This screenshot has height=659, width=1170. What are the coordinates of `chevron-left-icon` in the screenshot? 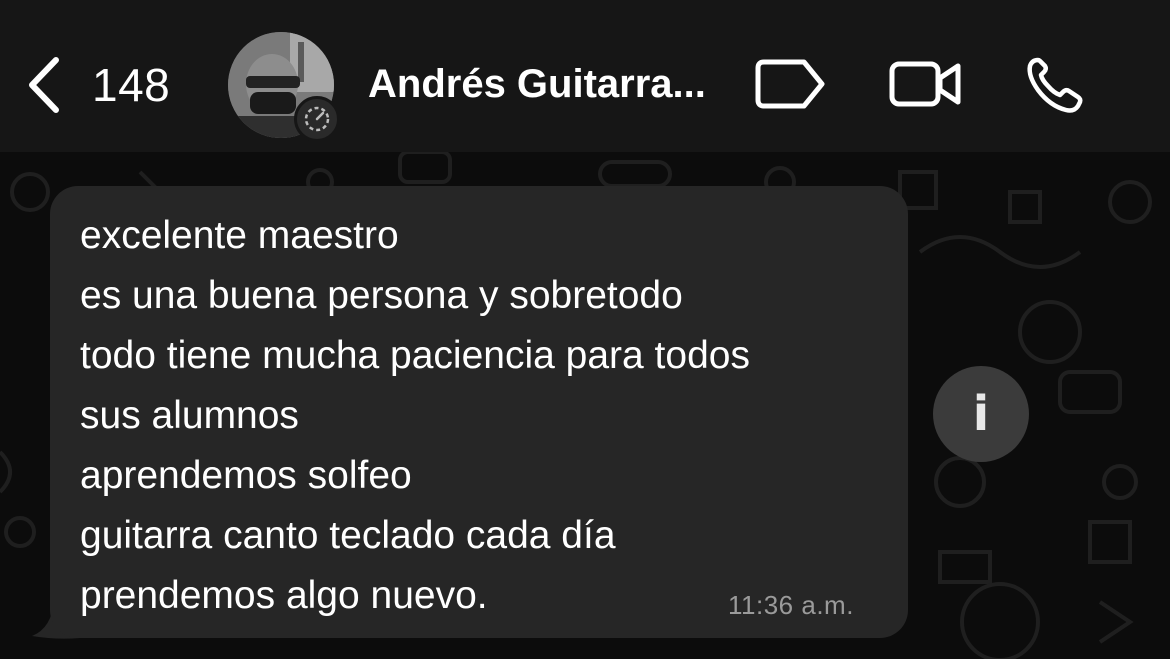 It's located at (44, 85).